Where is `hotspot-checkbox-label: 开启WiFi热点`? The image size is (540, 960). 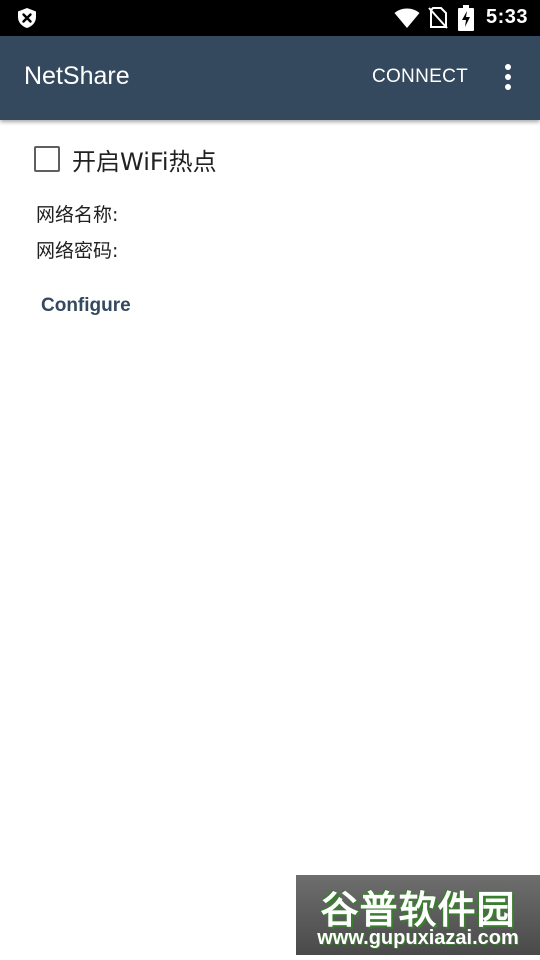 hotspot-checkbox-label: 开启WiFi热点 is located at coordinates (144, 162).